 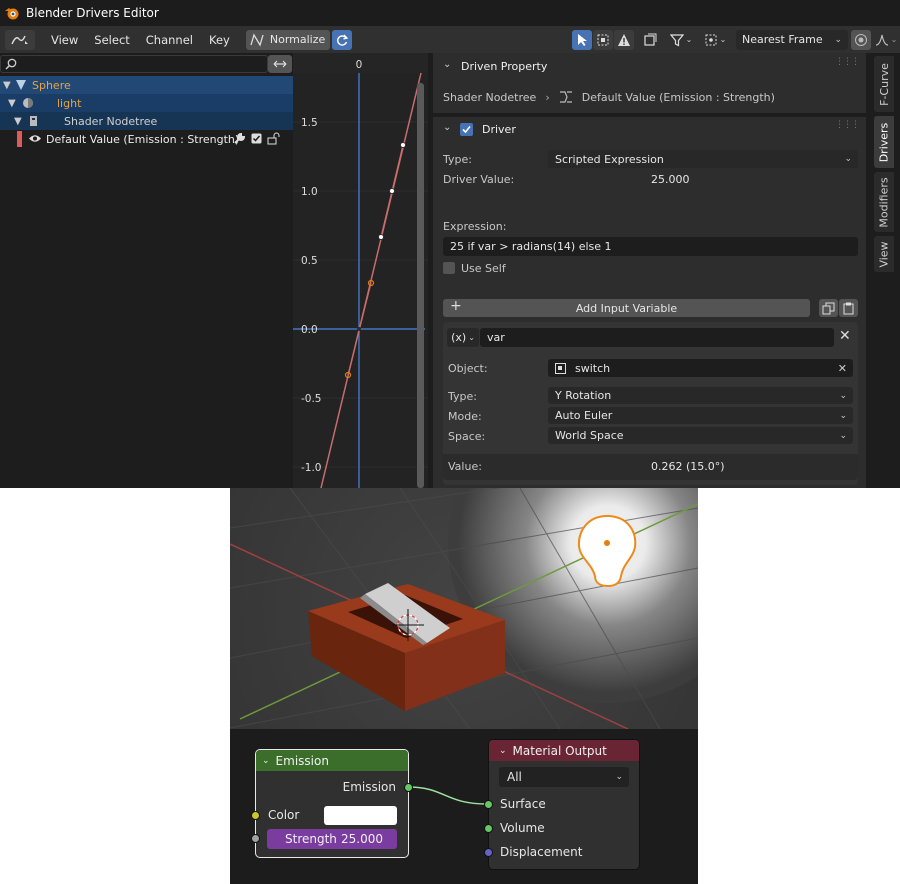 I want to click on tab-fcurve: F-Curve, so click(x=884, y=84).